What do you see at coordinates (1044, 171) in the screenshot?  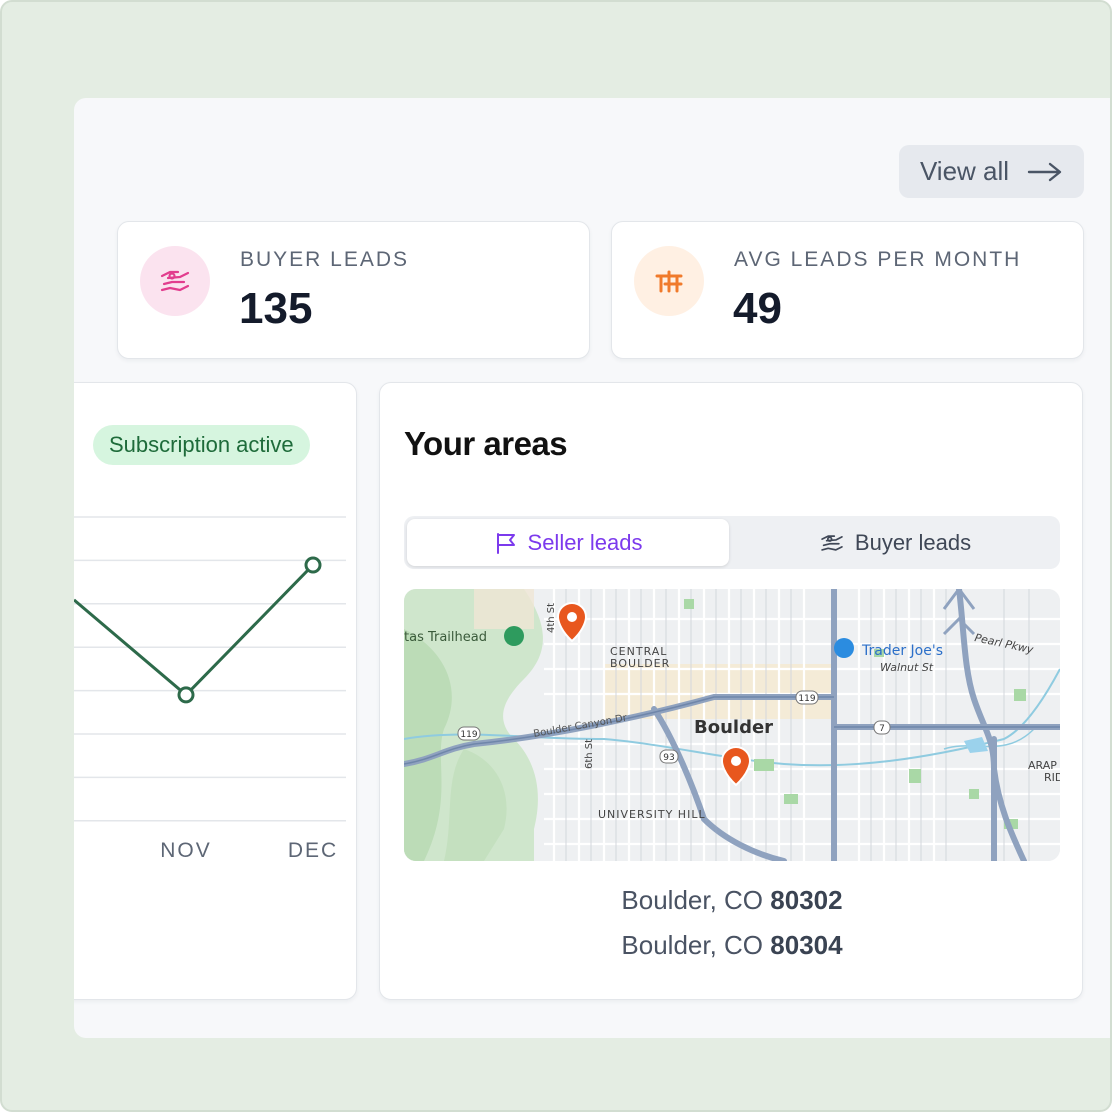 I see `arrow-right-icon` at bounding box center [1044, 171].